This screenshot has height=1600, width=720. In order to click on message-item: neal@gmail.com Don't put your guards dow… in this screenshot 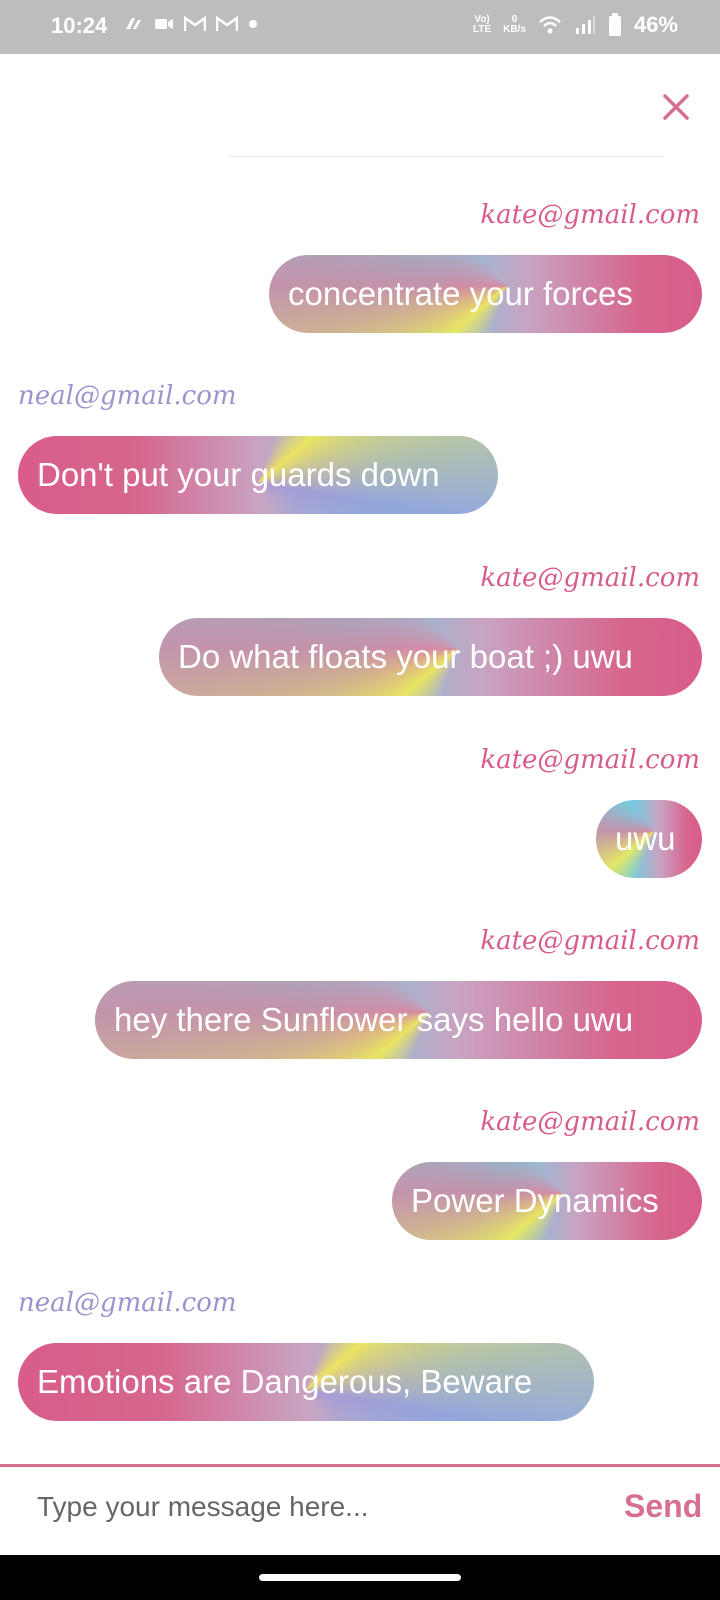, I will do `click(360, 447)`.